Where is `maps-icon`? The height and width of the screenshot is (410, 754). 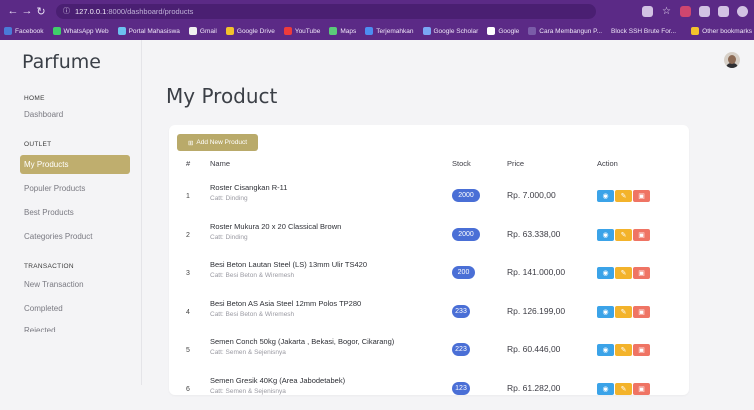 maps-icon is located at coordinates (333, 31).